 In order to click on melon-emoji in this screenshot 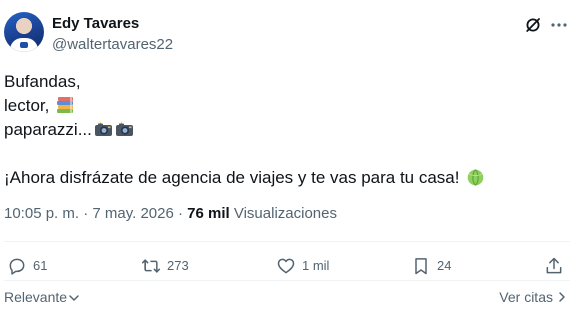, I will do `click(475, 177)`.